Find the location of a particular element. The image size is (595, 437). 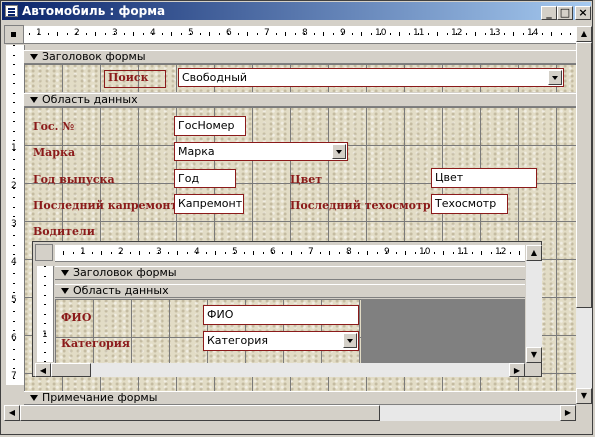

minimize-button: _ is located at coordinates (549, 13).